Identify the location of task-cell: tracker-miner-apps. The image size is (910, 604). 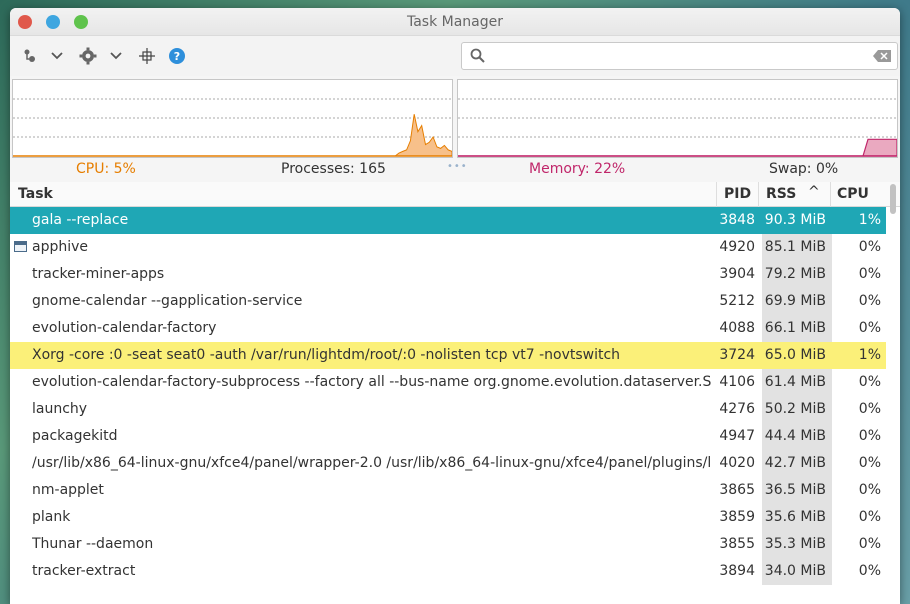
(98, 274).